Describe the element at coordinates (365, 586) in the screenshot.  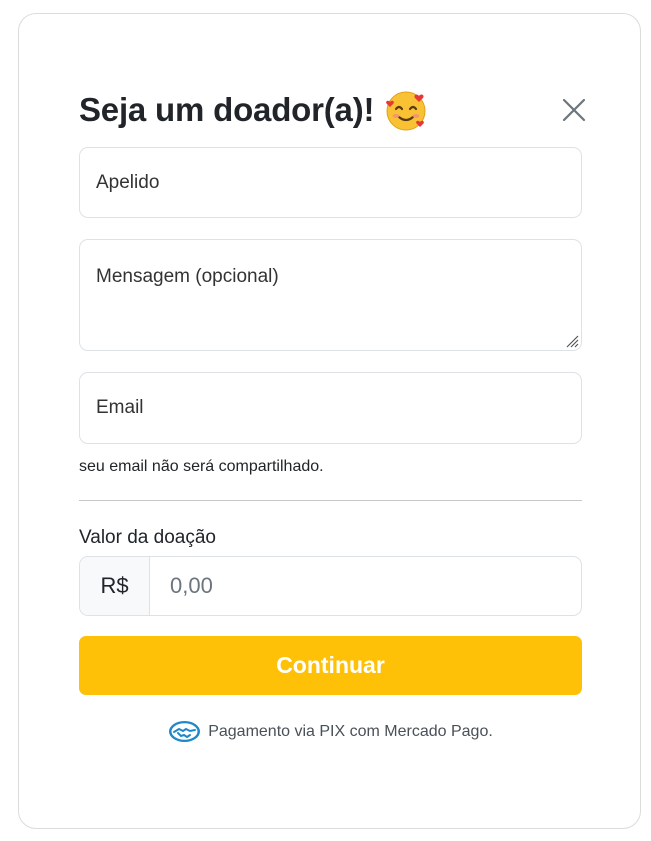
I see `amount-input: 0,00` at that location.